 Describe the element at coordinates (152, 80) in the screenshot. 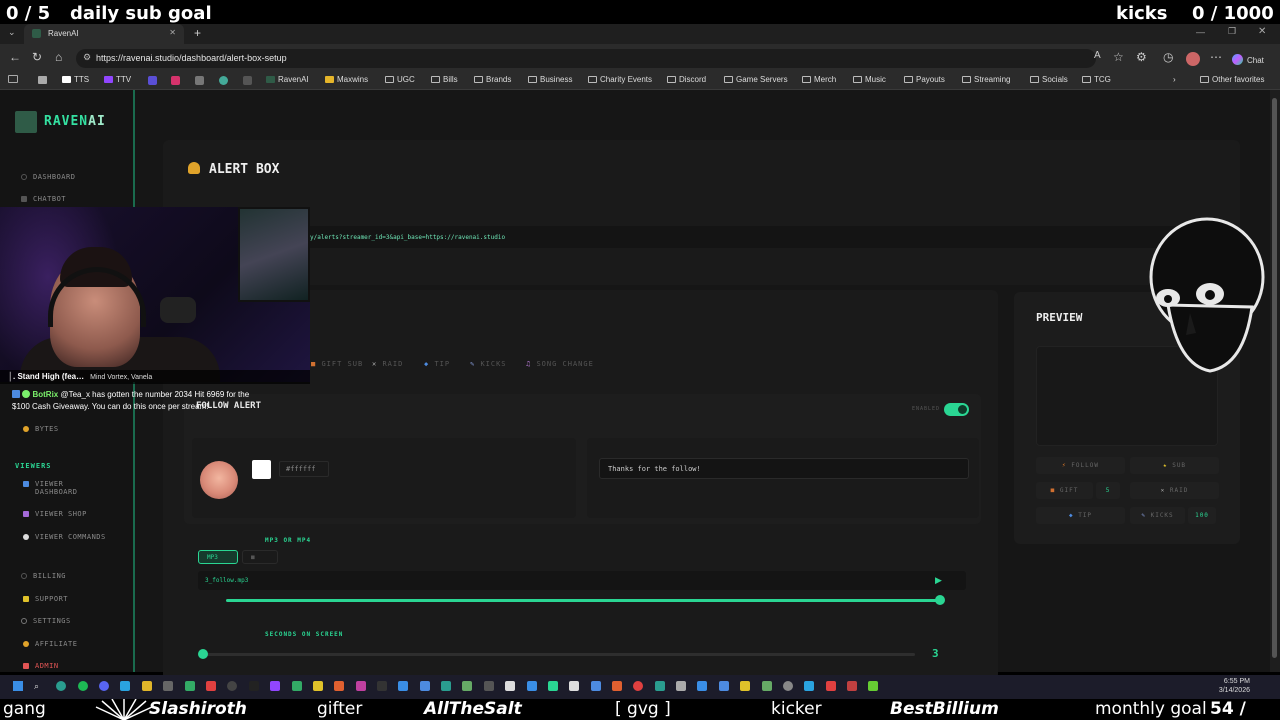

I see `bookmark-icon-ez` at that location.